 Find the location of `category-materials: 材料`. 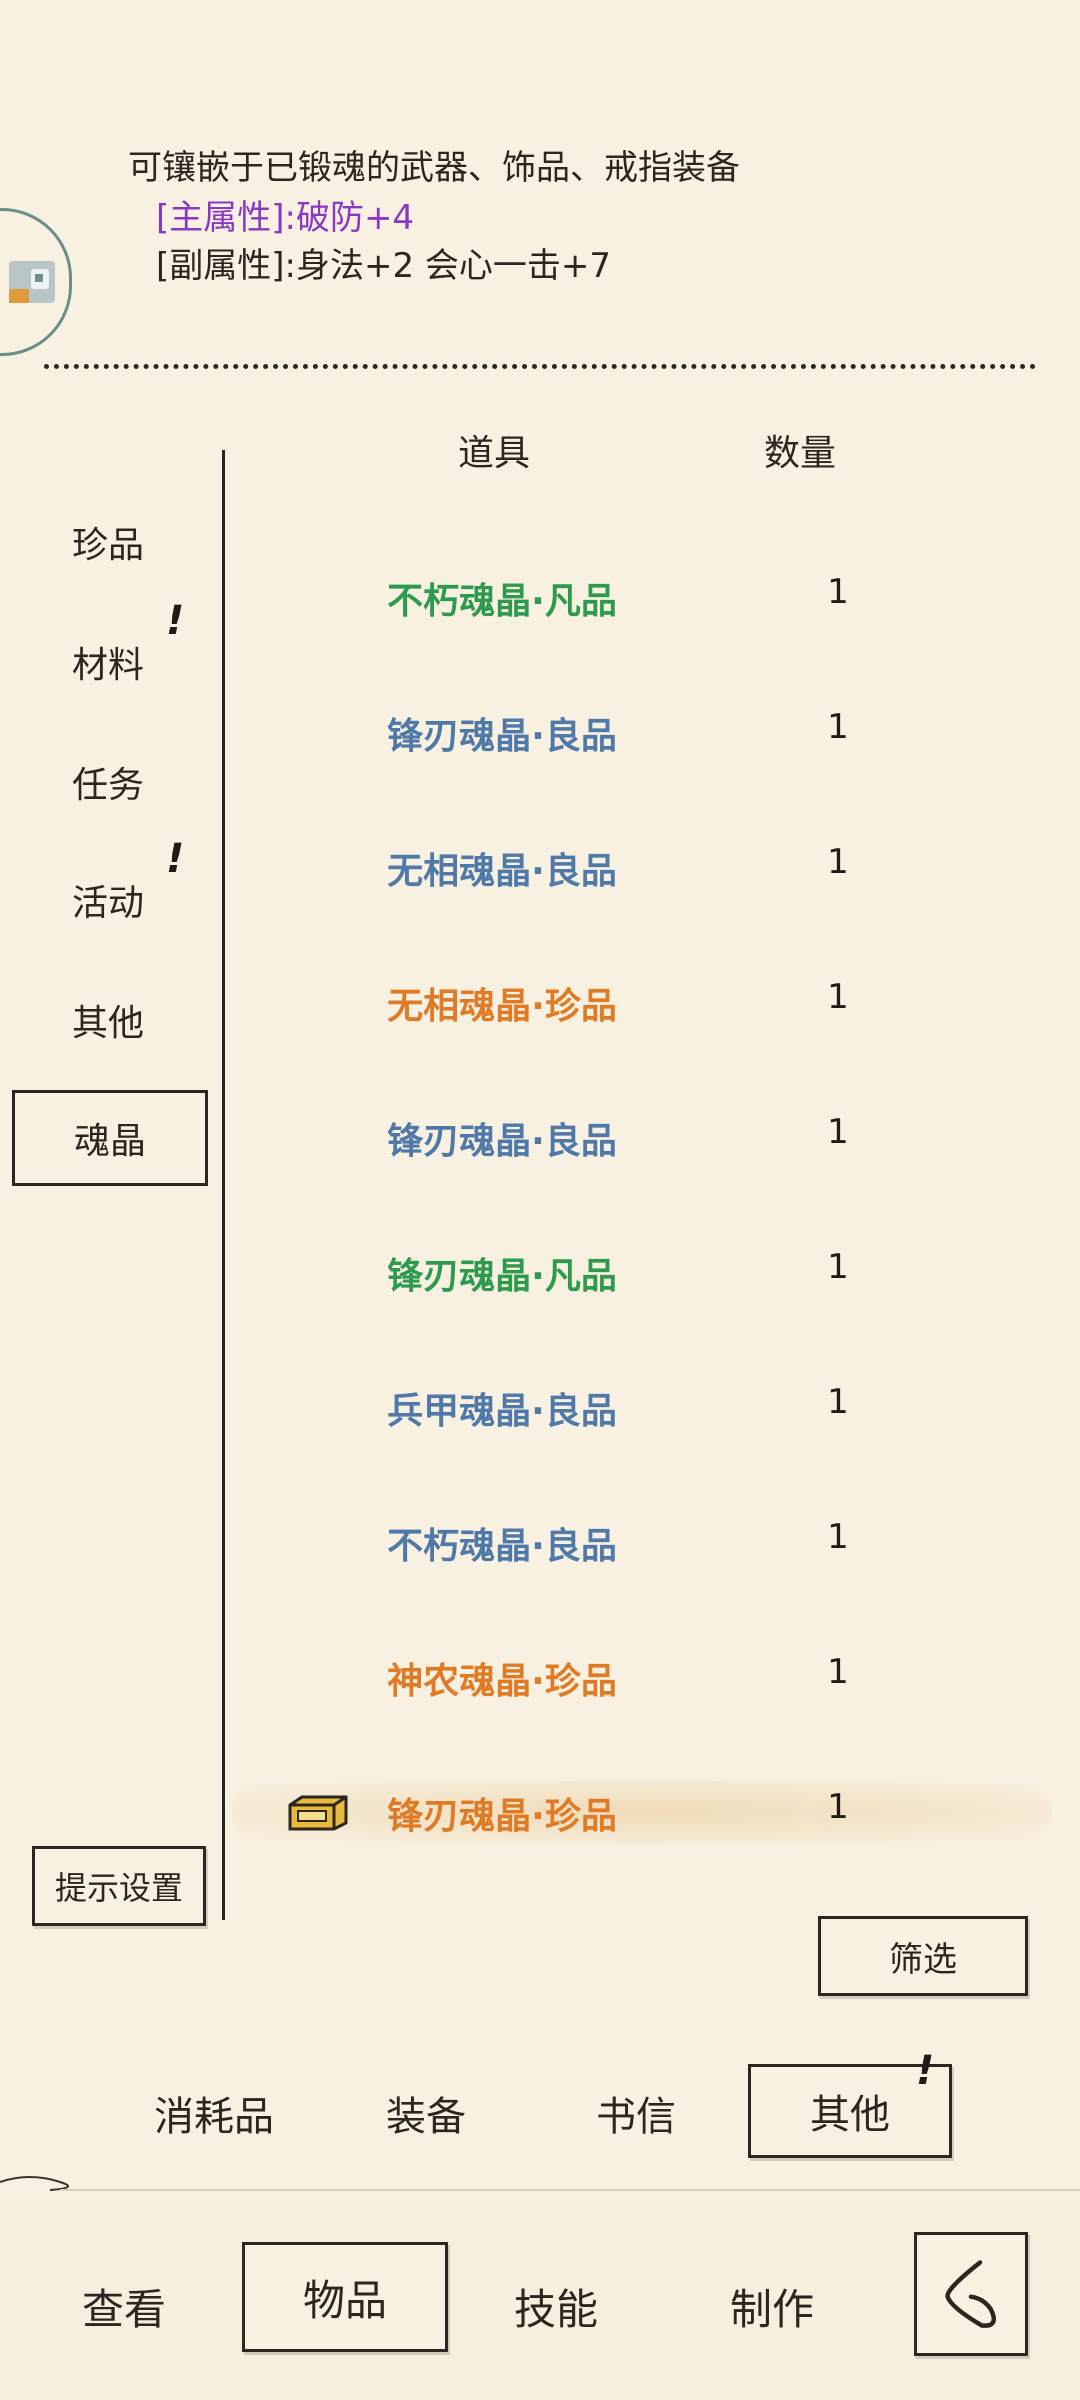

category-materials: 材料 is located at coordinates (108, 662).